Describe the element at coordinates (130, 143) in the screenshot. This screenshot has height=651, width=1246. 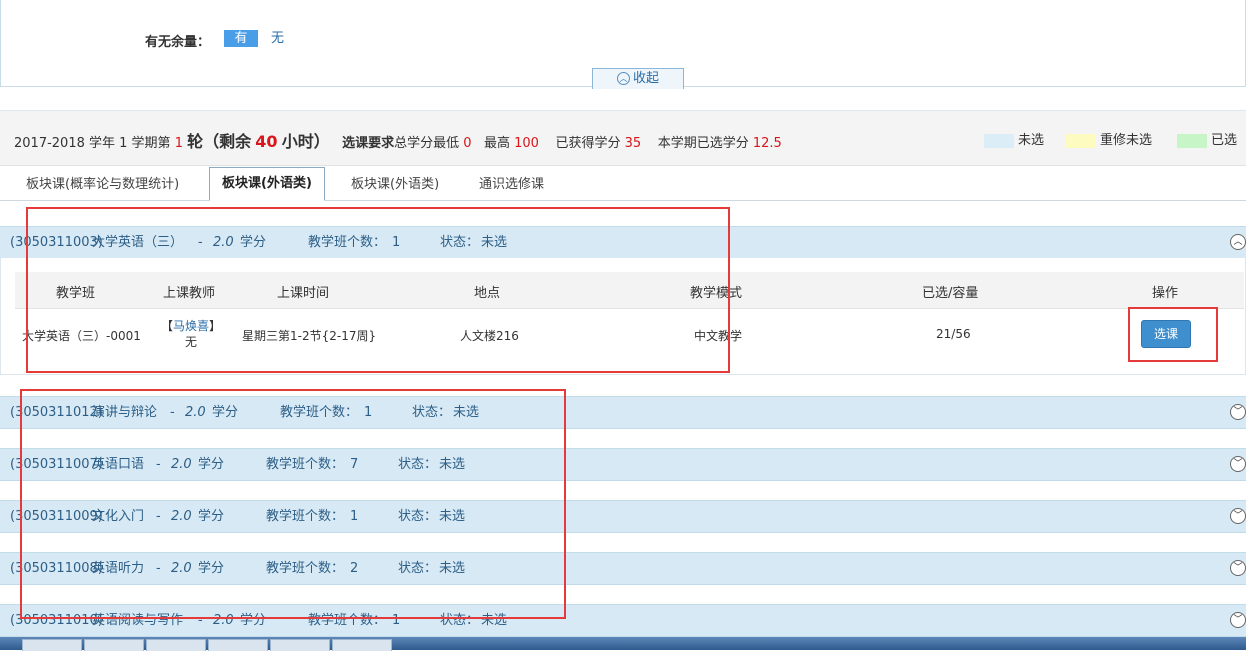
I see `term-text: 学年 1 学期第` at that location.